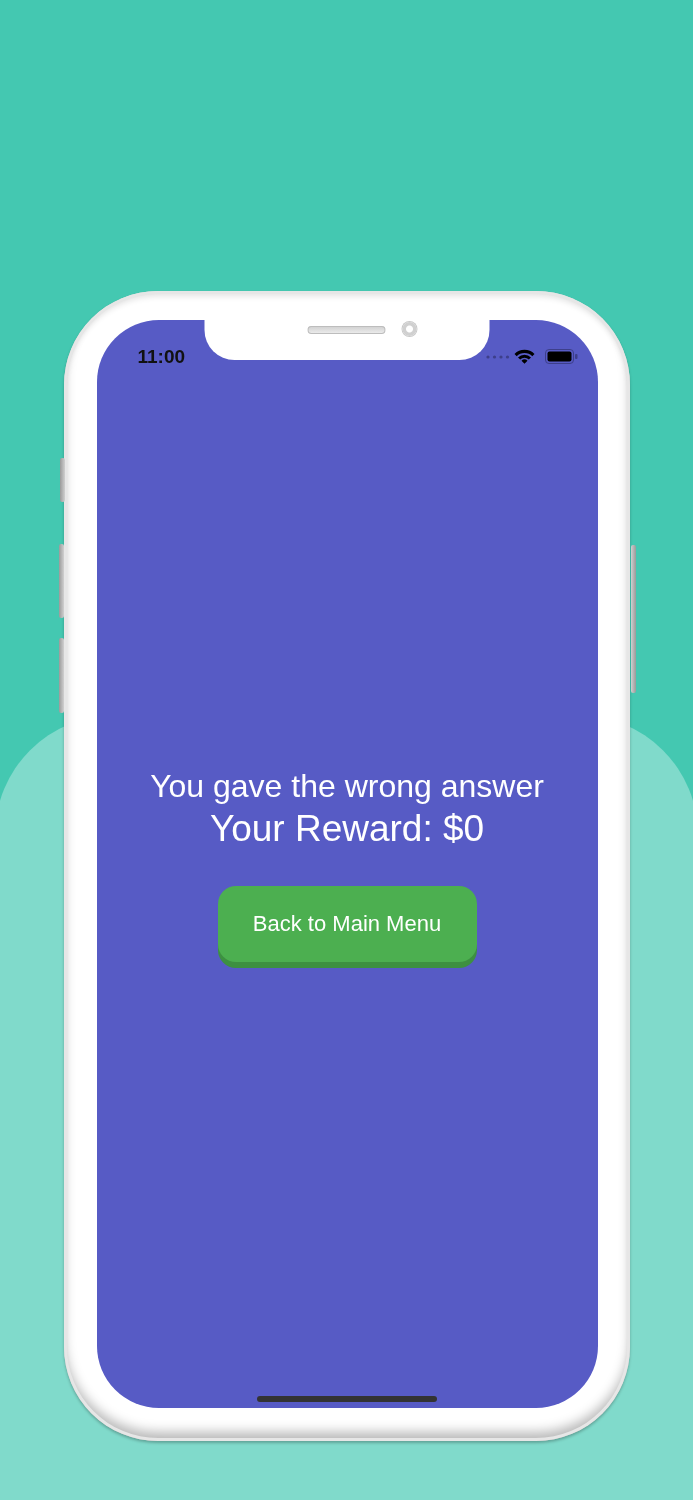 This screenshot has height=1500, width=693. Describe the element at coordinates (347, 786) in the screenshot. I see `result-message: You gave the wrong answer` at that location.